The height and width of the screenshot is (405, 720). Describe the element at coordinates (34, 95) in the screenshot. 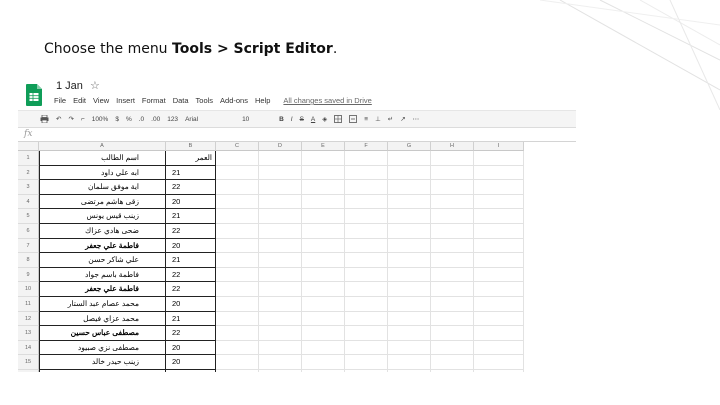

I see `sheets-logo-icon` at that location.